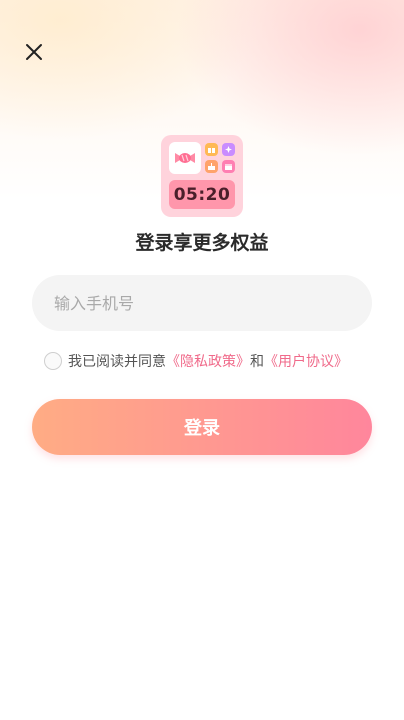 The width and height of the screenshot is (404, 720). What do you see at coordinates (306, 361) in the screenshot?
I see `user-agreement-link: 《用户协议》` at bounding box center [306, 361].